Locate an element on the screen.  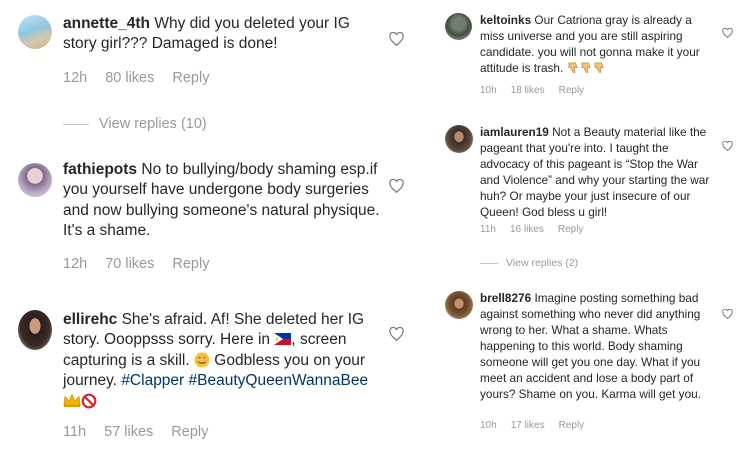
comment-likes: 17 likes is located at coordinates (528, 425).